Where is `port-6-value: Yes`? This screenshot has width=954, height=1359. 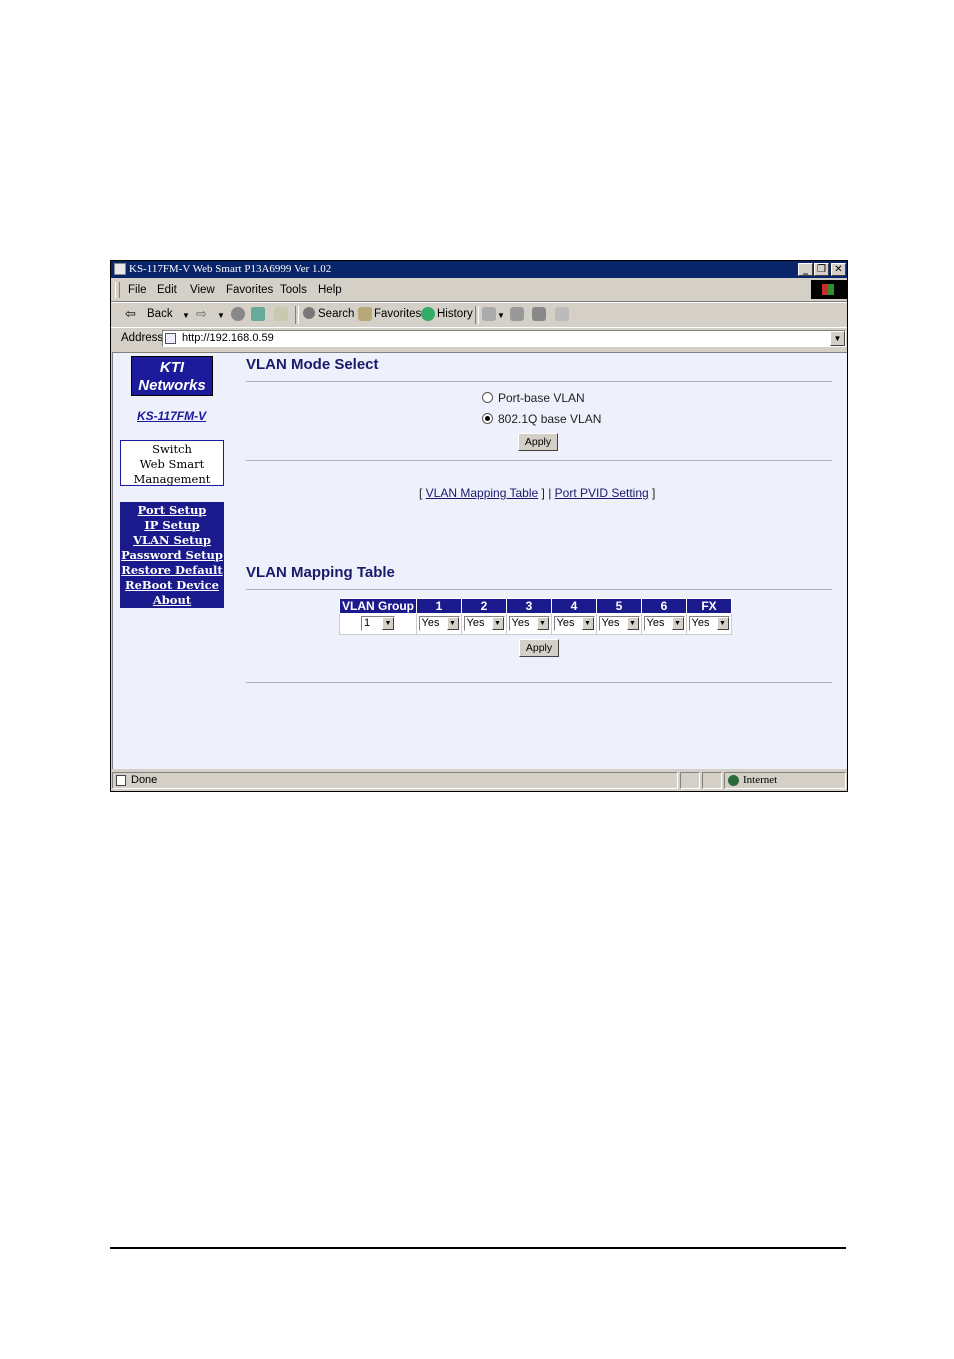 port-6-value: Yes is located at coordinates (655, 623).